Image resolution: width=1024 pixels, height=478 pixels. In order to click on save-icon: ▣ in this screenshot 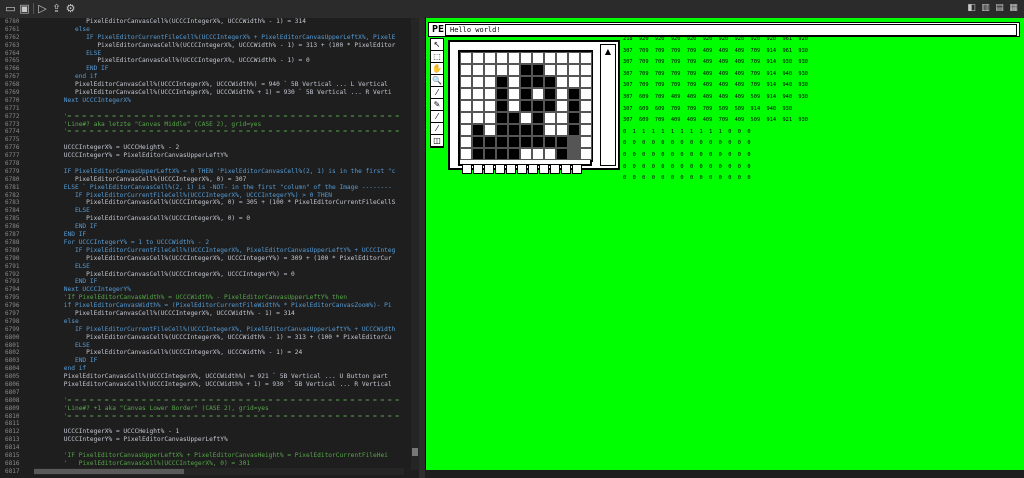, I will do `click(24, 8)`.